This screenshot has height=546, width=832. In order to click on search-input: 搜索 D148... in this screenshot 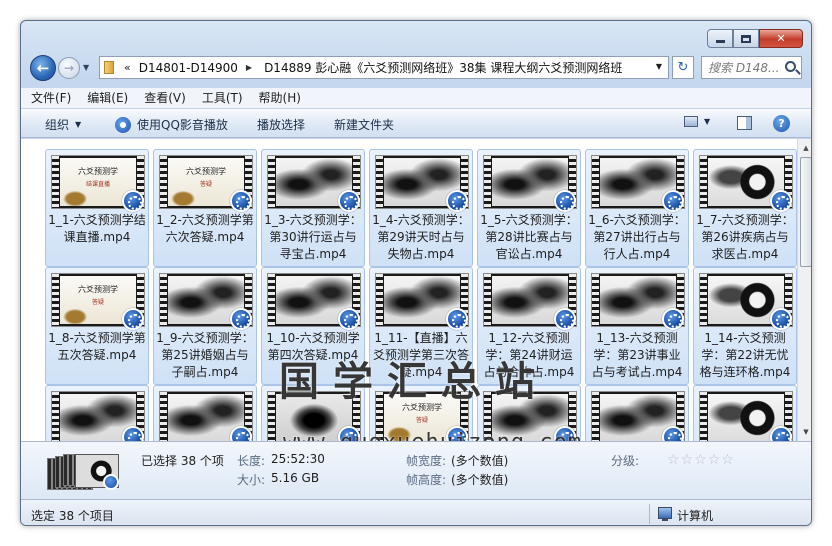, I will do `click(751, 67)`.